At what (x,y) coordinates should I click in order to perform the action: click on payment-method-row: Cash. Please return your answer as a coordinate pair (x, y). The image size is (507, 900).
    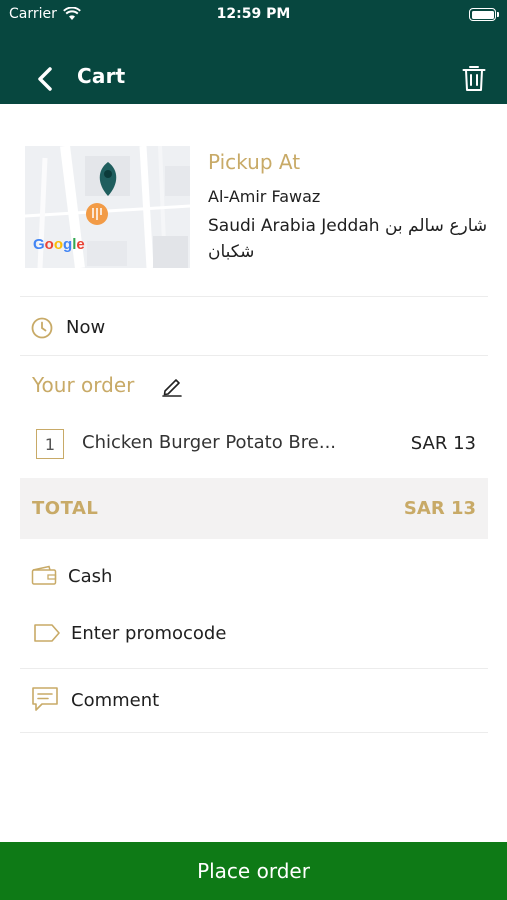
    Looking at the image, I should click on (254, 577).